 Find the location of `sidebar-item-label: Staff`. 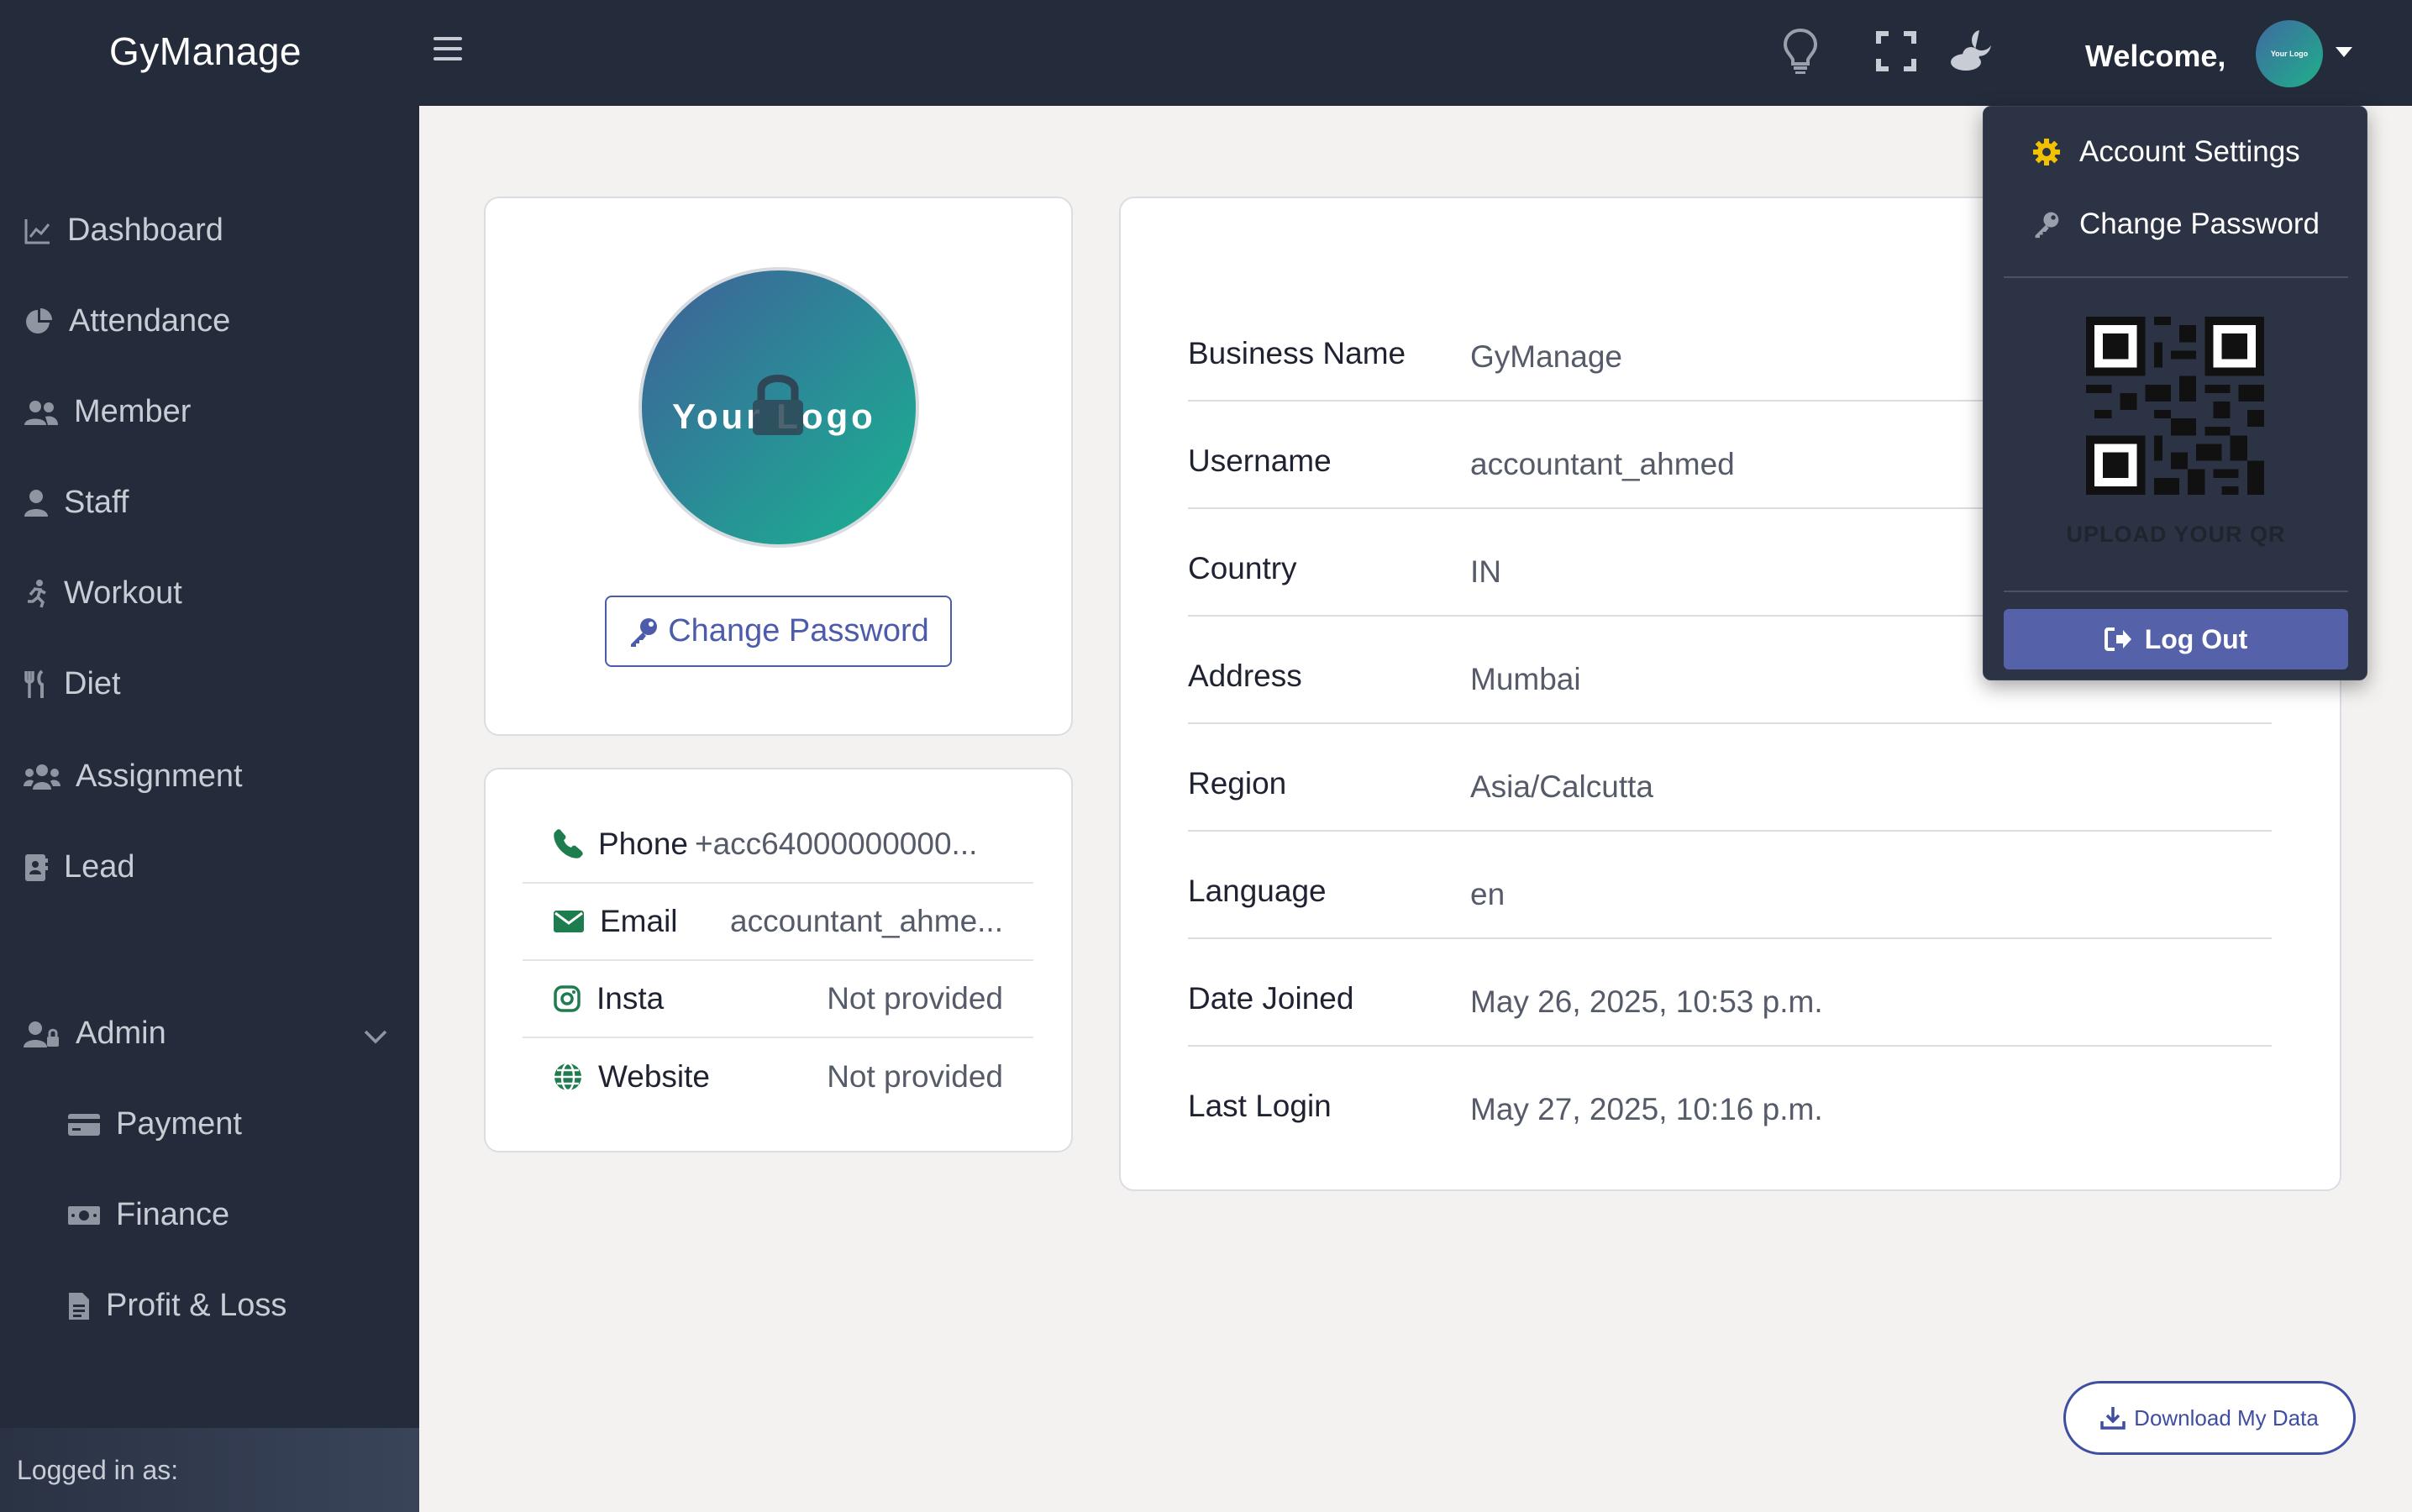

sidebar-item-label: Staff is located at coordinates (97, 502).